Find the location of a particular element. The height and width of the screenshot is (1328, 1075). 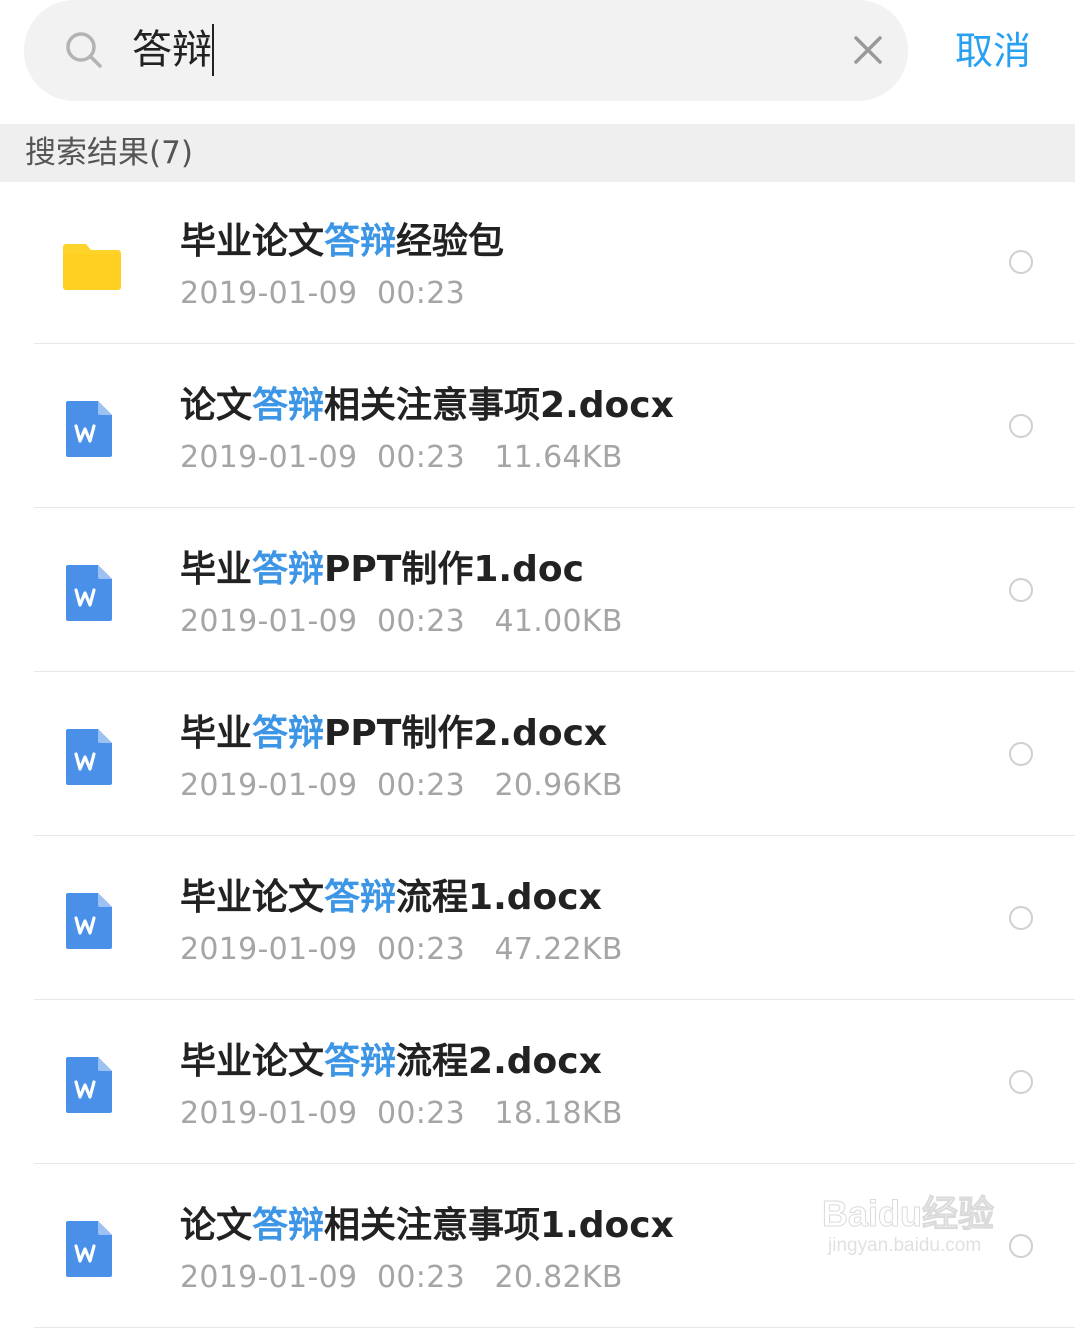

search-input: 答辩 is located at coordinates (172, 50).